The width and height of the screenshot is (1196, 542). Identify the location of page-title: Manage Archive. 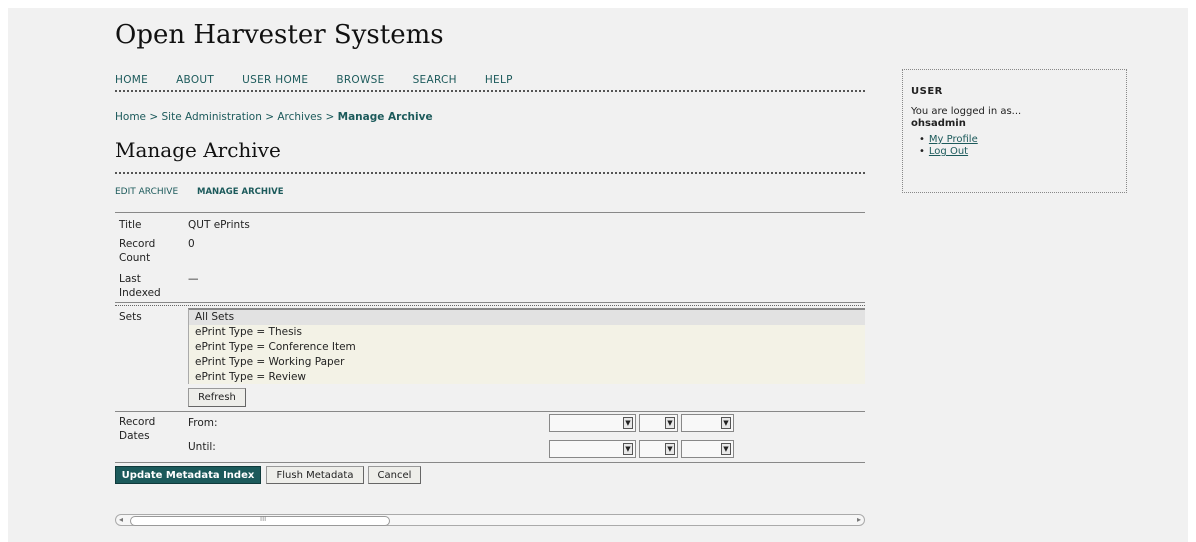
(198, 150).